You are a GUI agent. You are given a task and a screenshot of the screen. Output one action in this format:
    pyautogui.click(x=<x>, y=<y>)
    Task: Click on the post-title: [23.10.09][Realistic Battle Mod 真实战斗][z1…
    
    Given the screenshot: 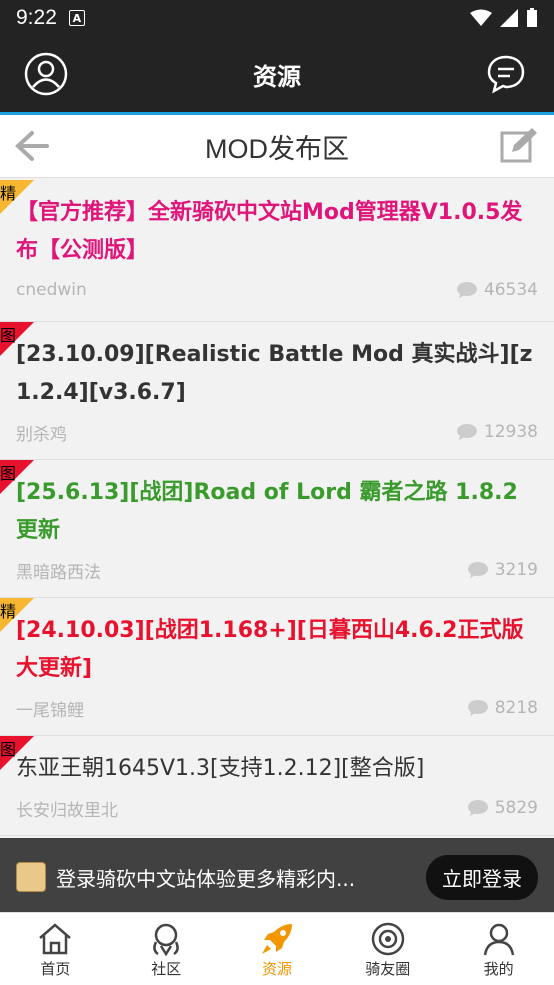 What is the action you would take?
    pyautogui.click(x=277, y=374)
    